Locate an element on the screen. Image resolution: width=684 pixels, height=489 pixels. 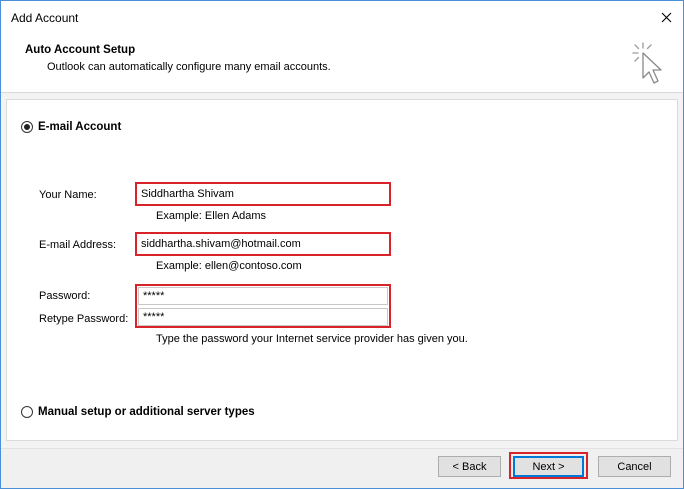
window-title: Add Account is located at coordinates (45, 18).